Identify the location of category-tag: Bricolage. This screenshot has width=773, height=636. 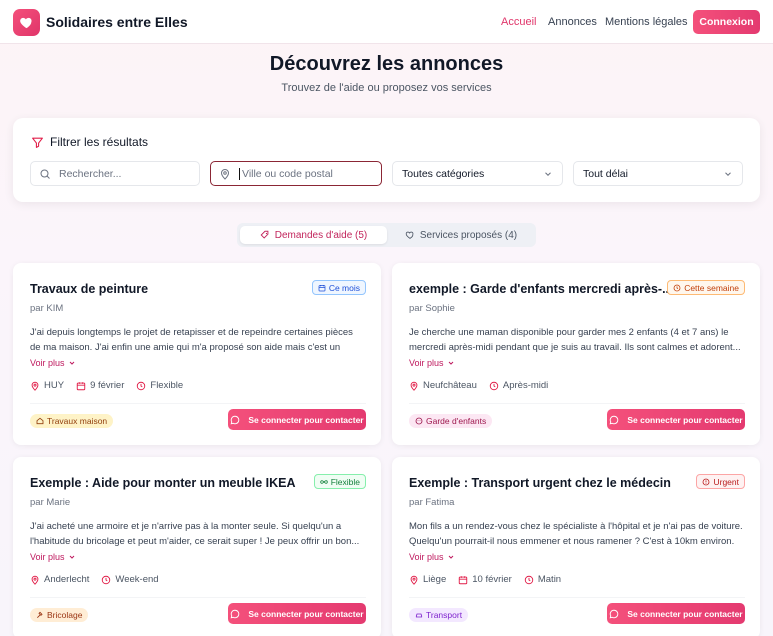
(59, 615).